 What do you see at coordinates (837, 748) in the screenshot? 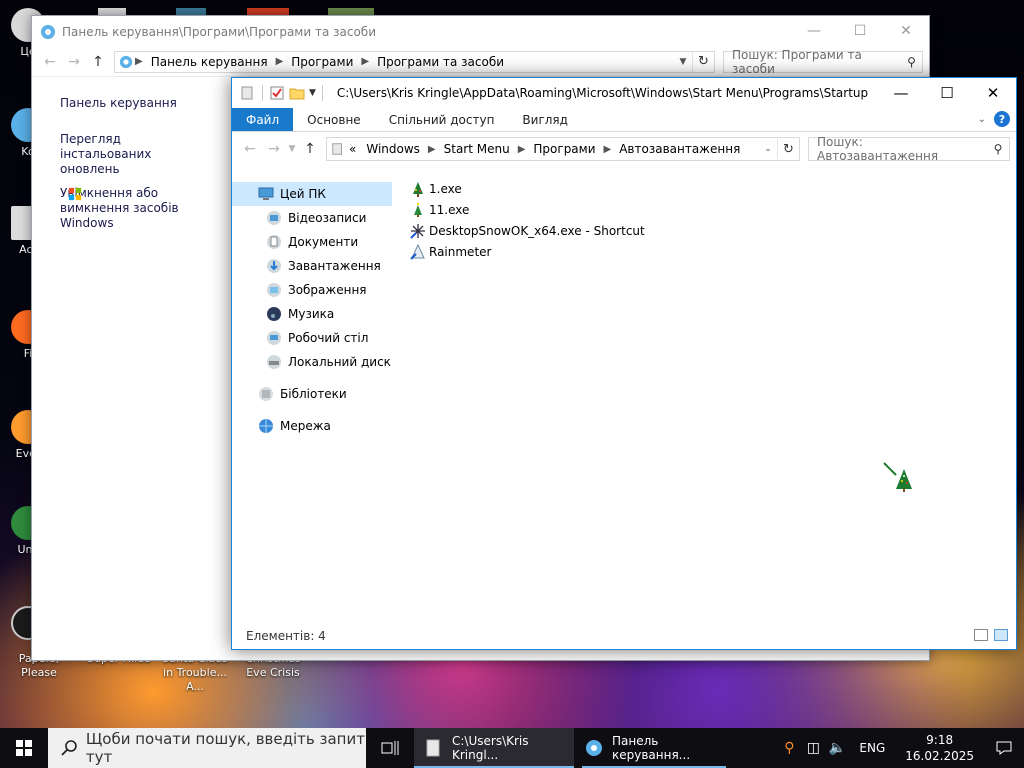
I see `volume-icon: 🔈` at bounding box center [837, 748].